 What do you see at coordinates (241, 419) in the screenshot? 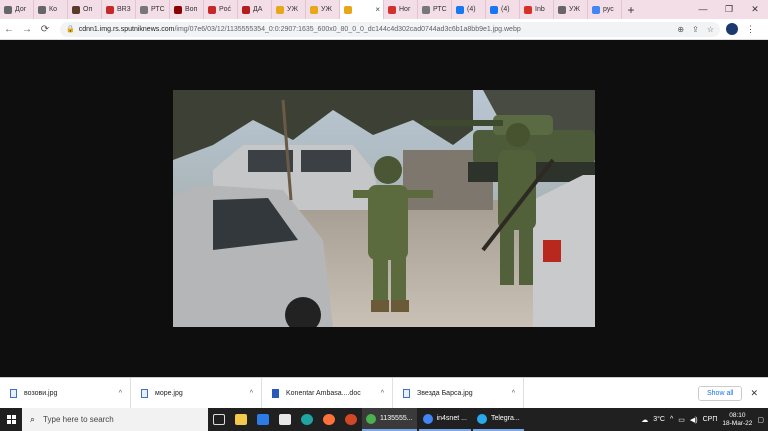
I see `file-explorer-icon` at bounding box center [241, 419].